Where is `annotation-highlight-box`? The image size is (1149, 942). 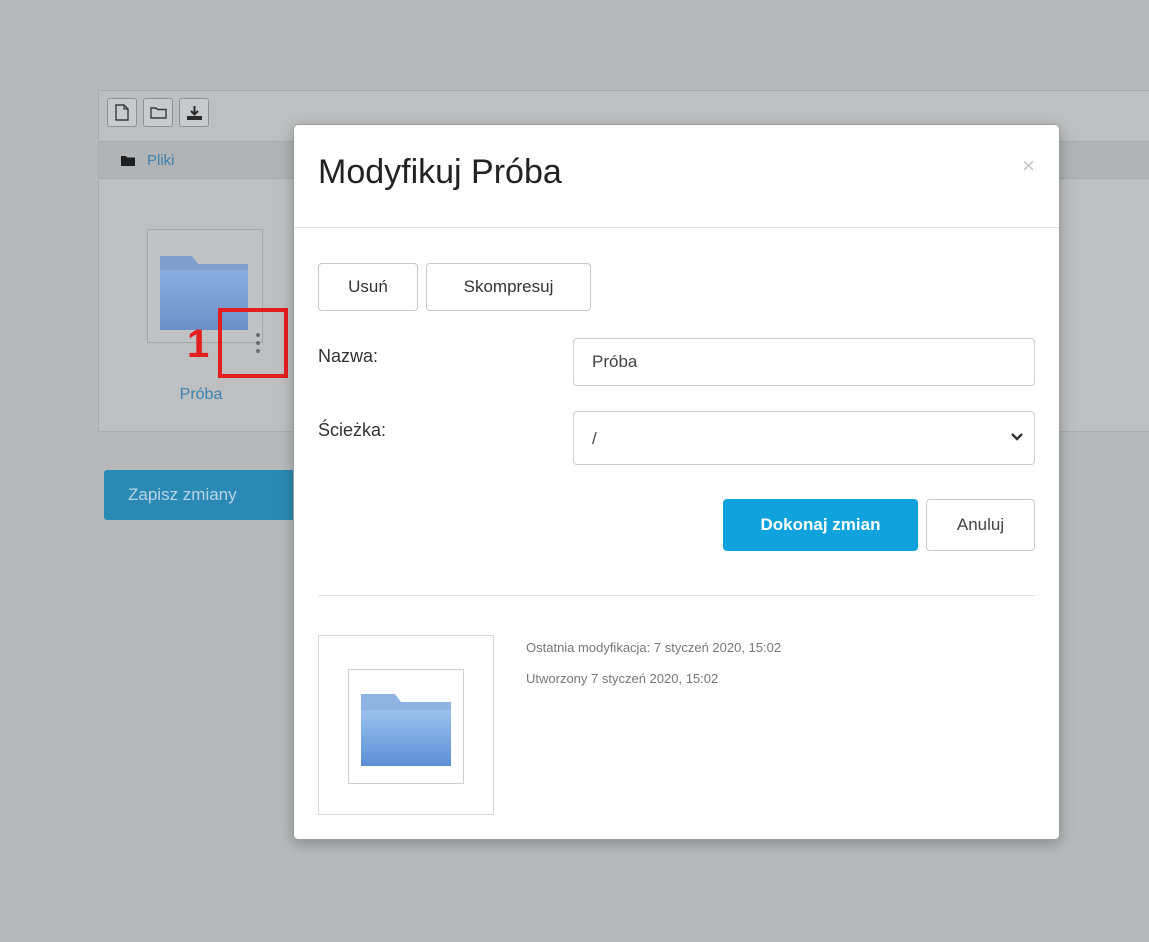
annotation-highlight-box is located at coordinates (253, 343).